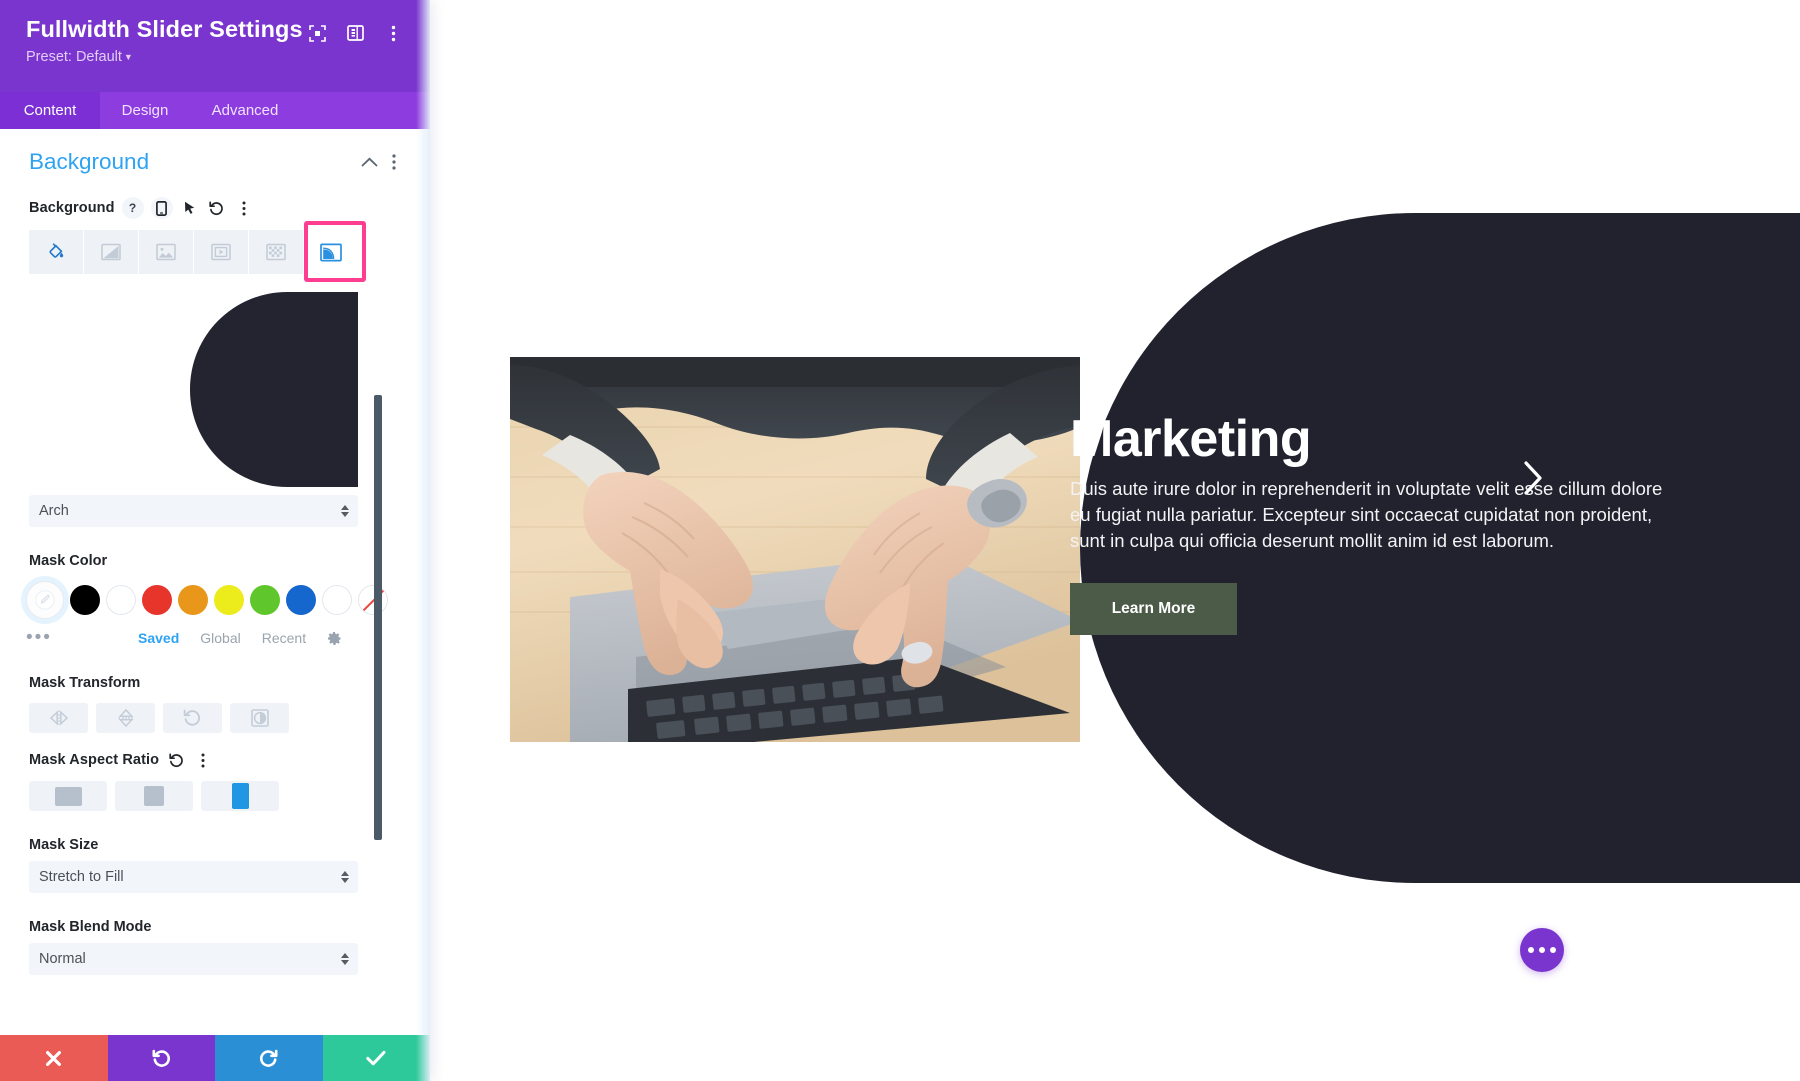 The height and width of the screenshot is (1081, 1800). What do you see at coordinates (161, 1058) in the screenshot?
I see `undo-button` at bounding box center [161, 1058].